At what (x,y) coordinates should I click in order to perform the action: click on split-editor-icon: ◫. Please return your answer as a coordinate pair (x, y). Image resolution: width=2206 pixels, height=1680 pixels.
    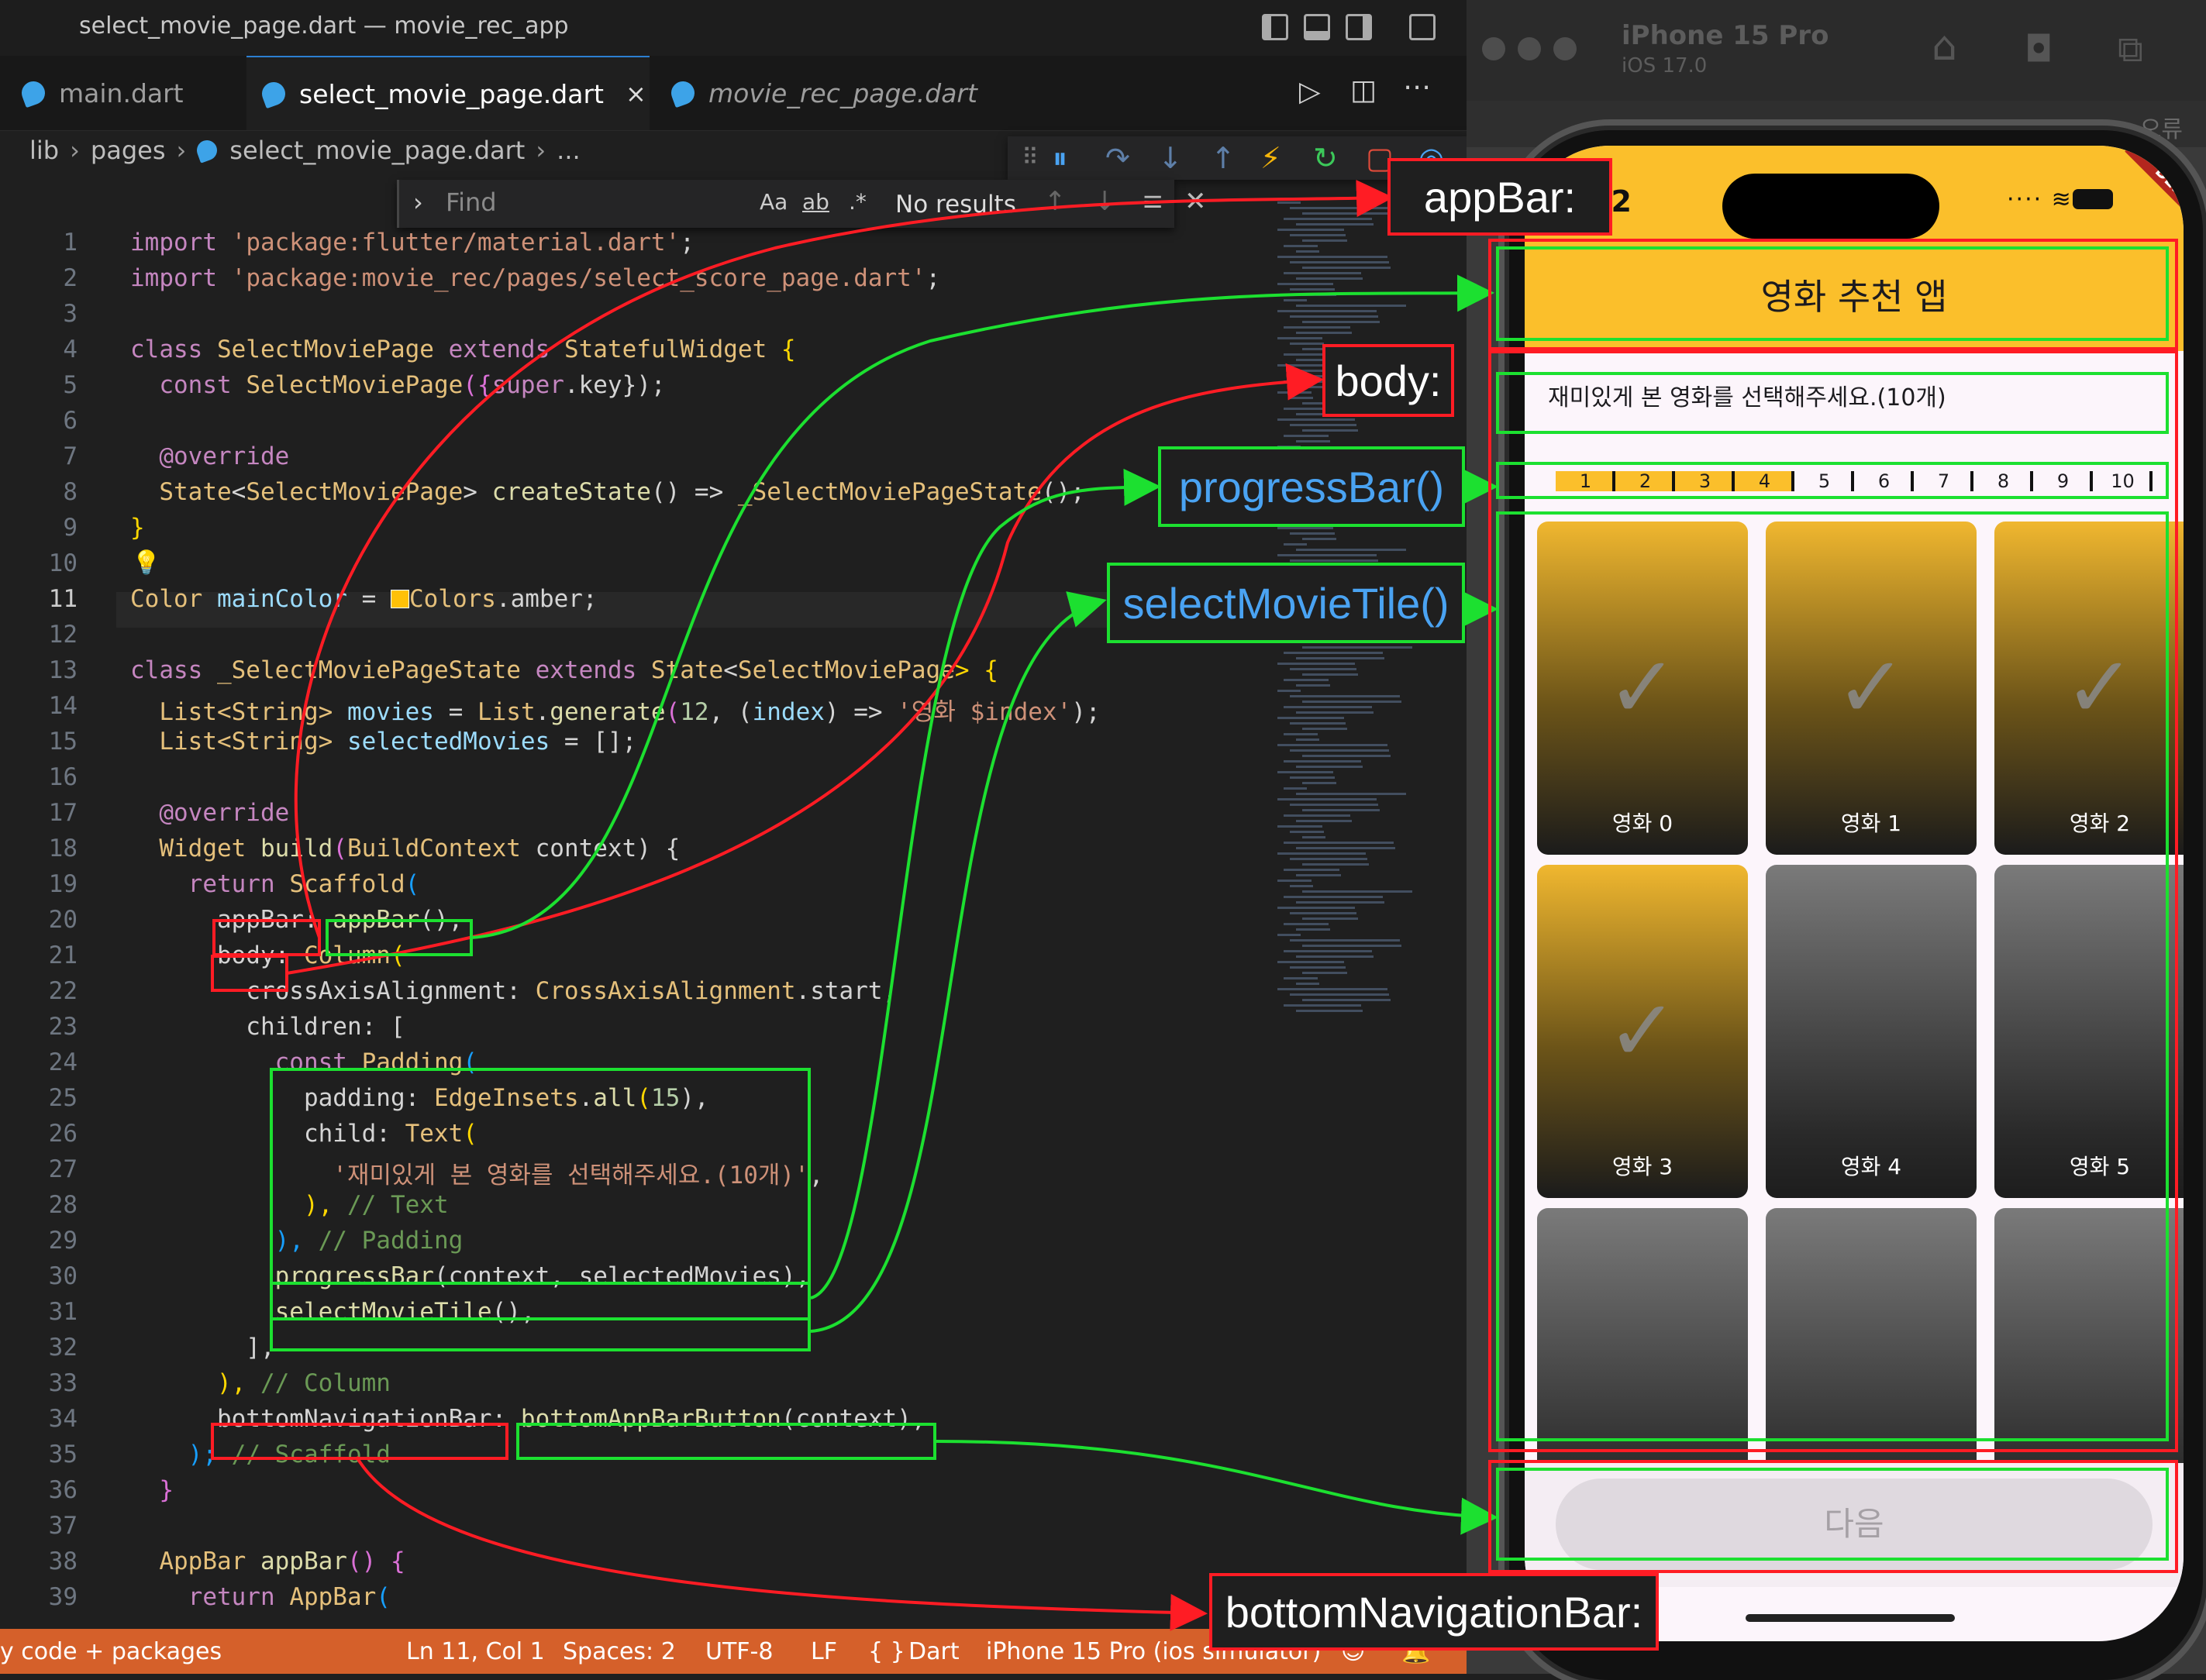
    Looking at the image, I should click on (1363, 90).